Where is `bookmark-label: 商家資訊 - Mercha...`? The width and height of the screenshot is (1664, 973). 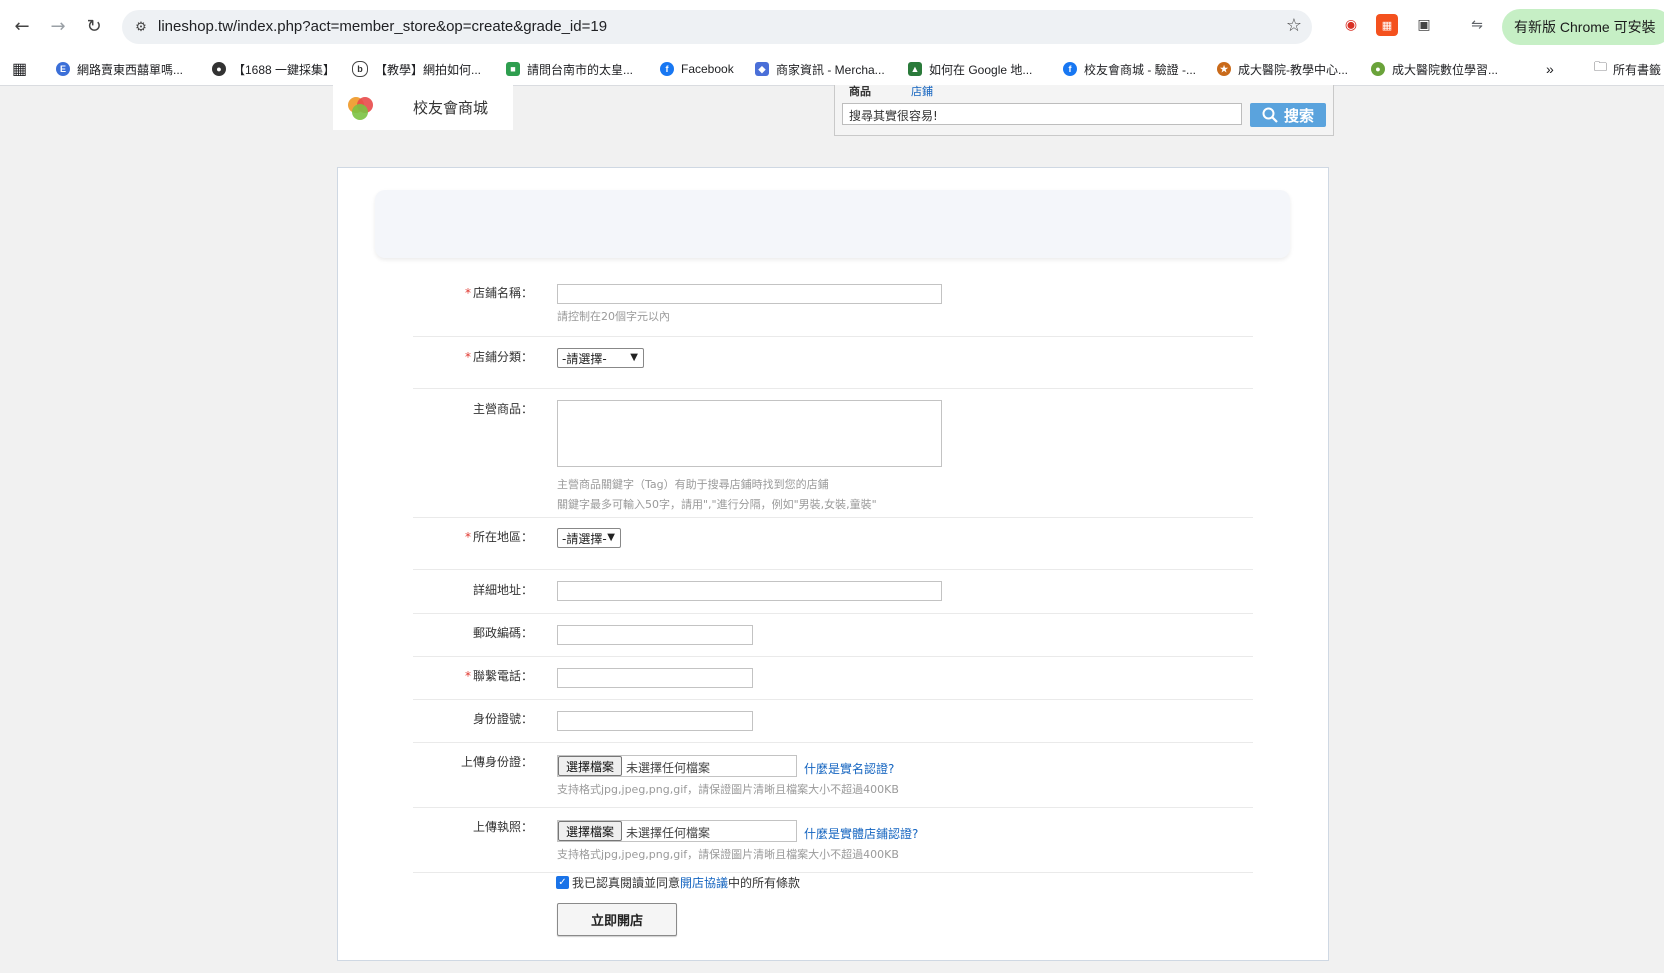 bookmark-label: 商家資訊 - Mercha... is located at coordinates (830, 69).